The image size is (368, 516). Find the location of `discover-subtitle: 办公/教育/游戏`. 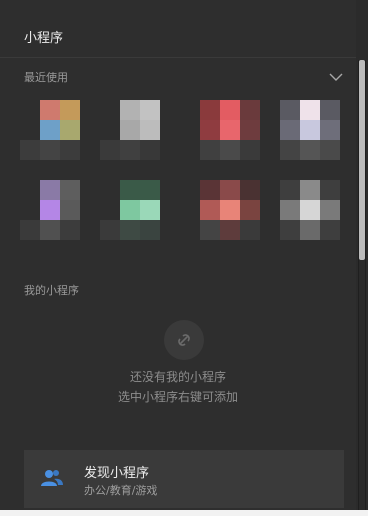

discover-subtitle: 办公/教育/游戏 is located at coordinates (121, 490).